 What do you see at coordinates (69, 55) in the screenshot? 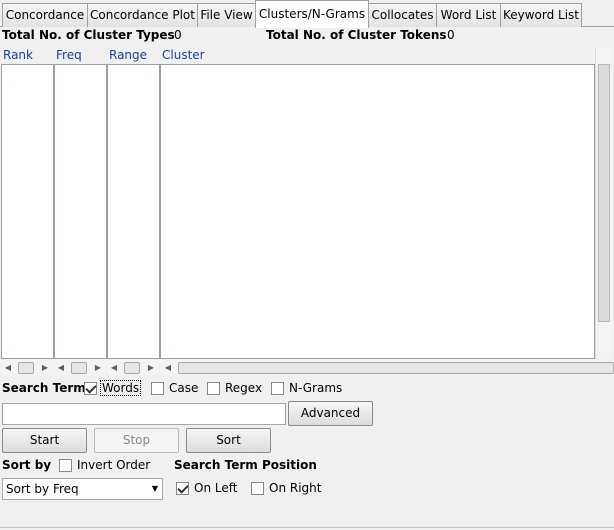
I see `column-header-freq: Freq` at bounding box center [69, 55].